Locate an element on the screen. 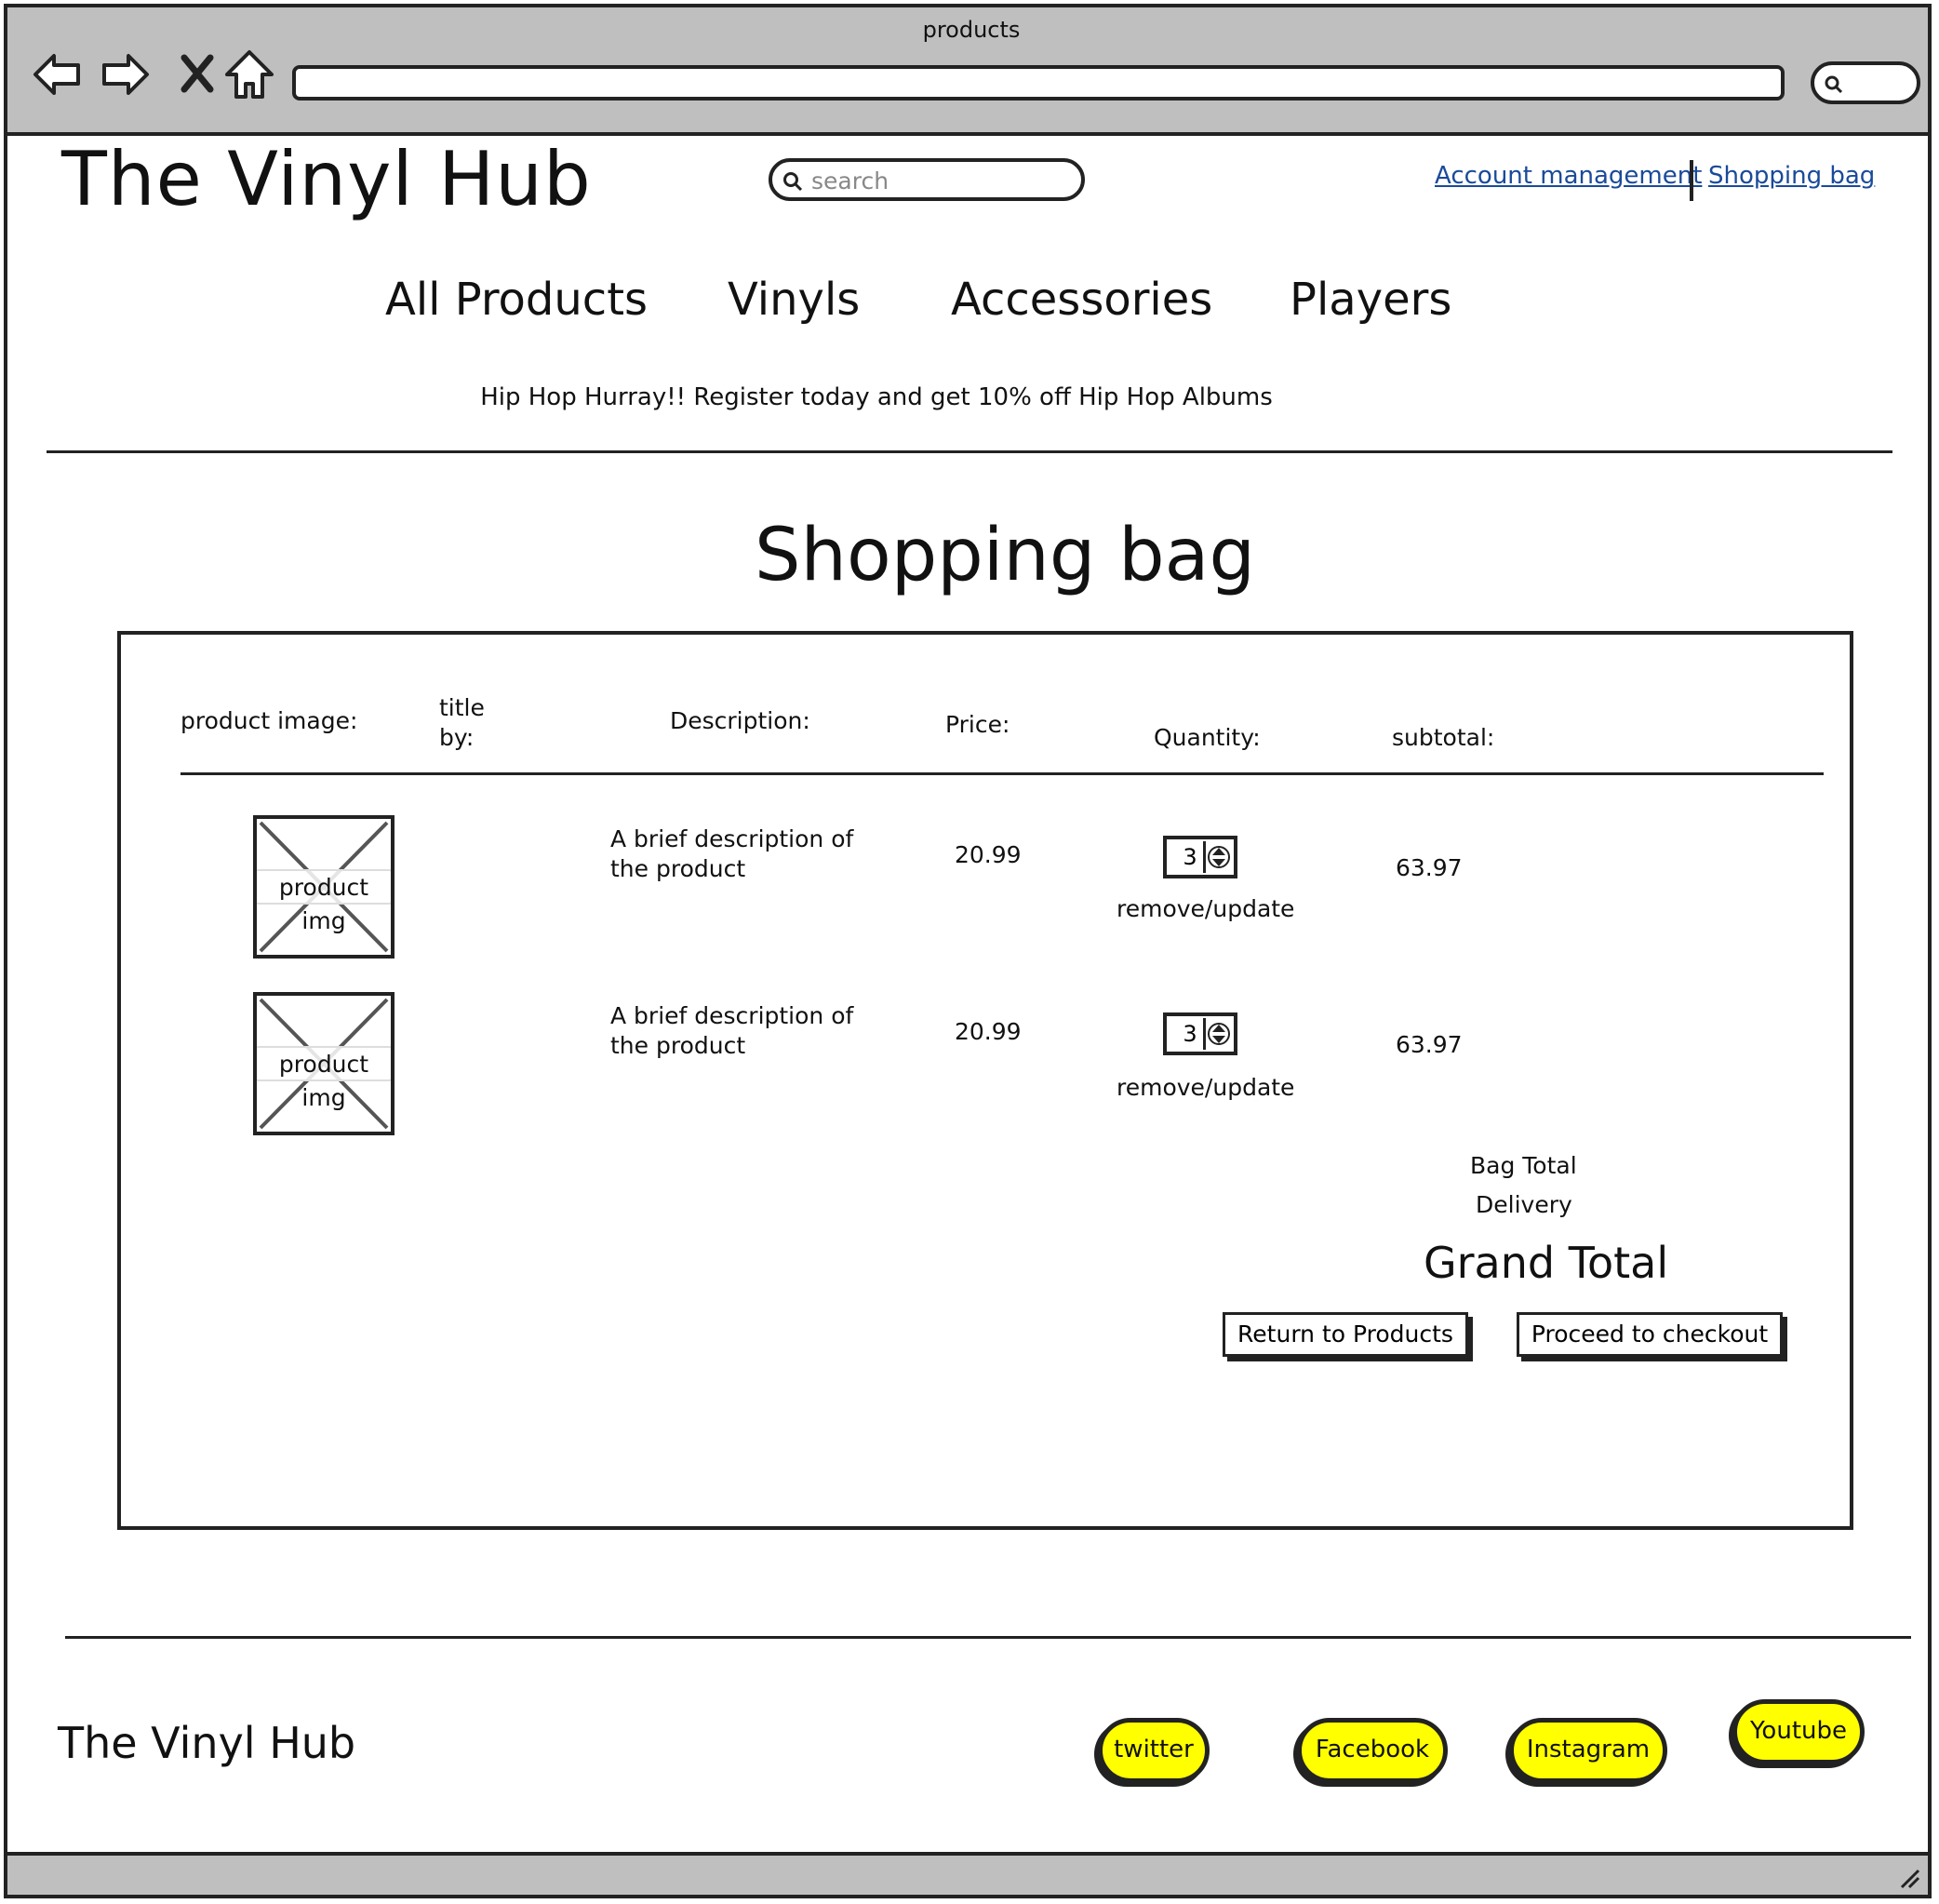 The height and width of the screenshot is (1904, 1939). delivery-label: Delivery is located at coordinates (1524, 1204).